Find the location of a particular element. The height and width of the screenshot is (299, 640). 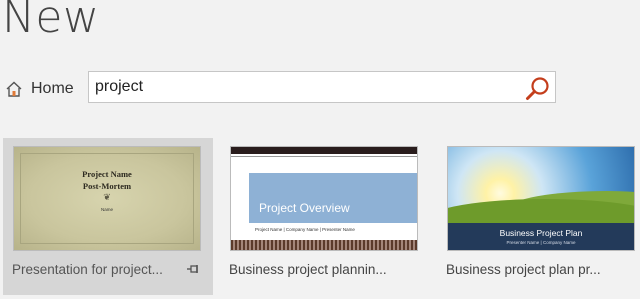

thumbnail-band: Project Overview is located at coordinates (333, 198).